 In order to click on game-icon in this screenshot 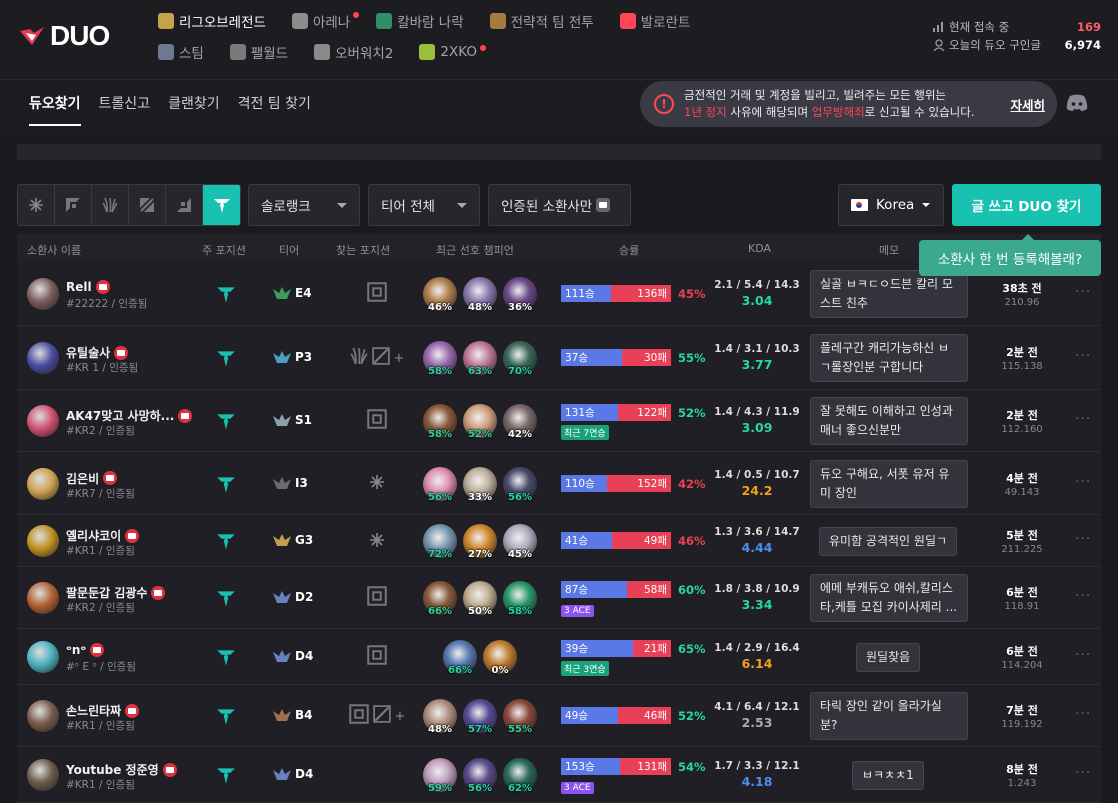, I will do `click(497, 21)`.